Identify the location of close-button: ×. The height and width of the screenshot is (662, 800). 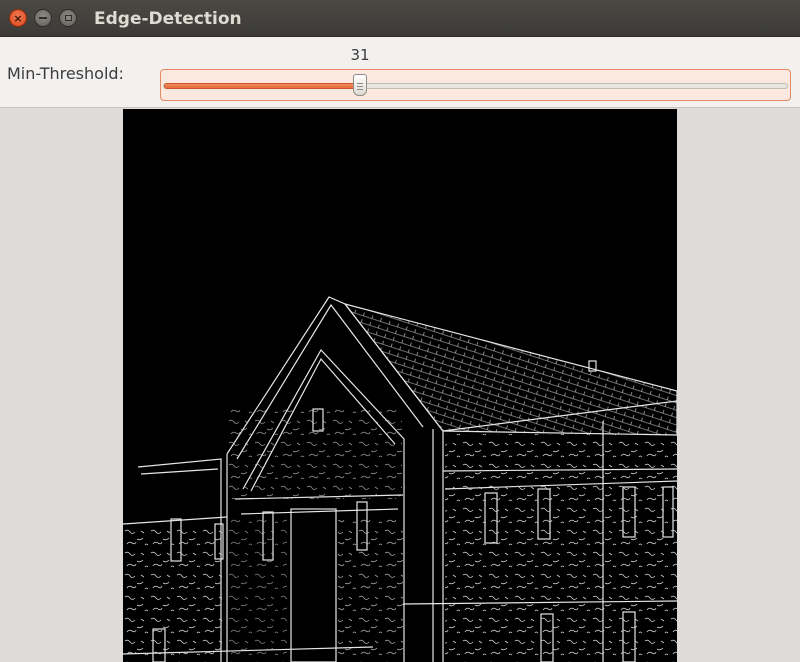
(18, 18).